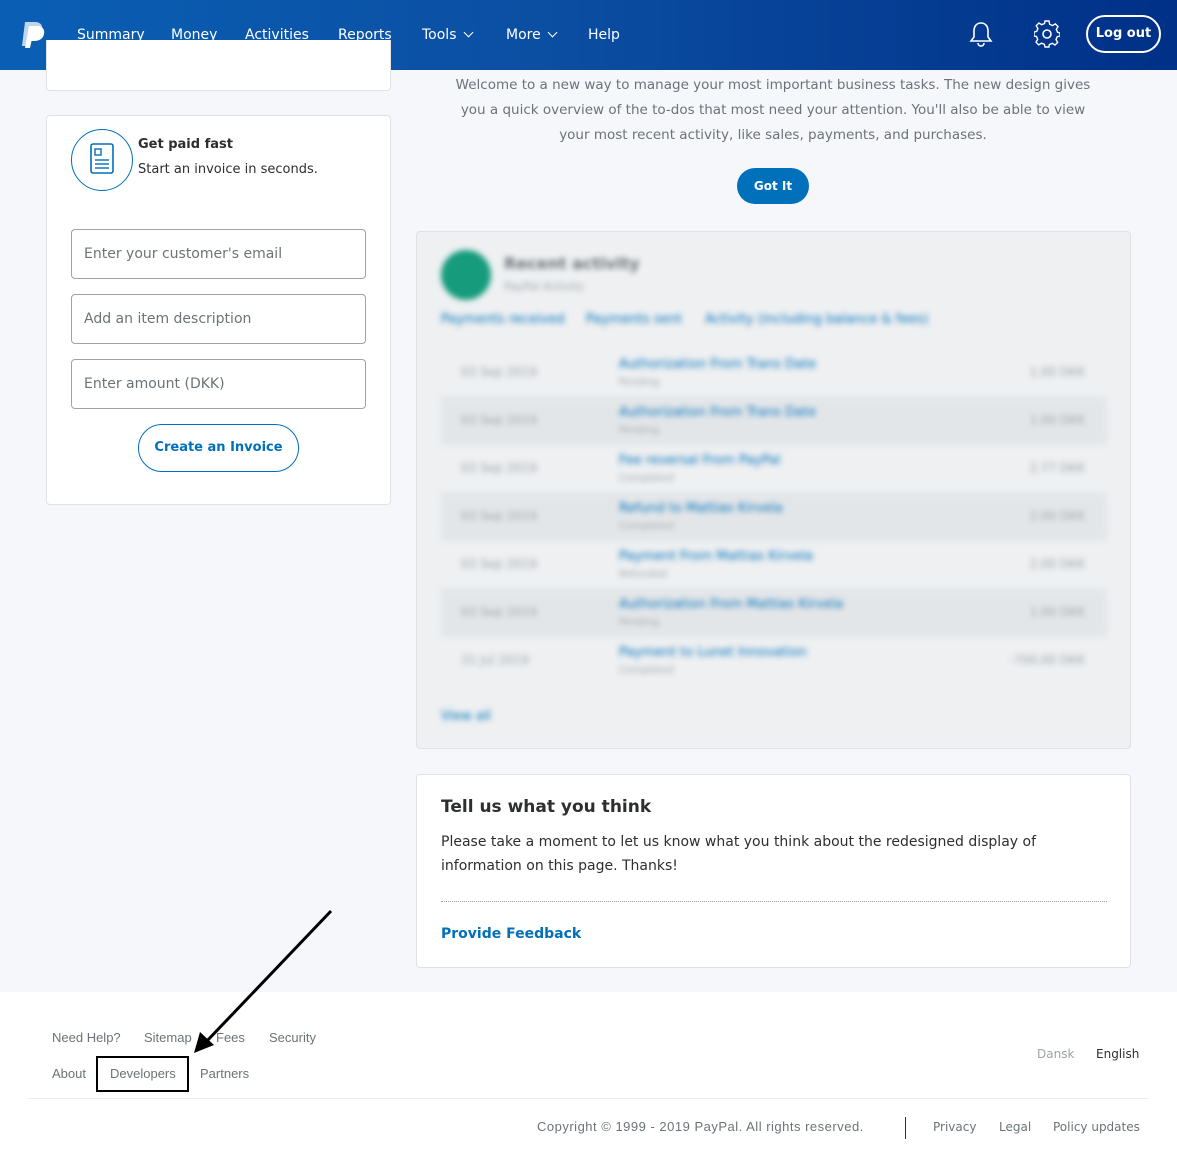 This screenshot has height=1164, width=1177. I want to click on tab-payments-sent: Payments sent, so click(634, 319).